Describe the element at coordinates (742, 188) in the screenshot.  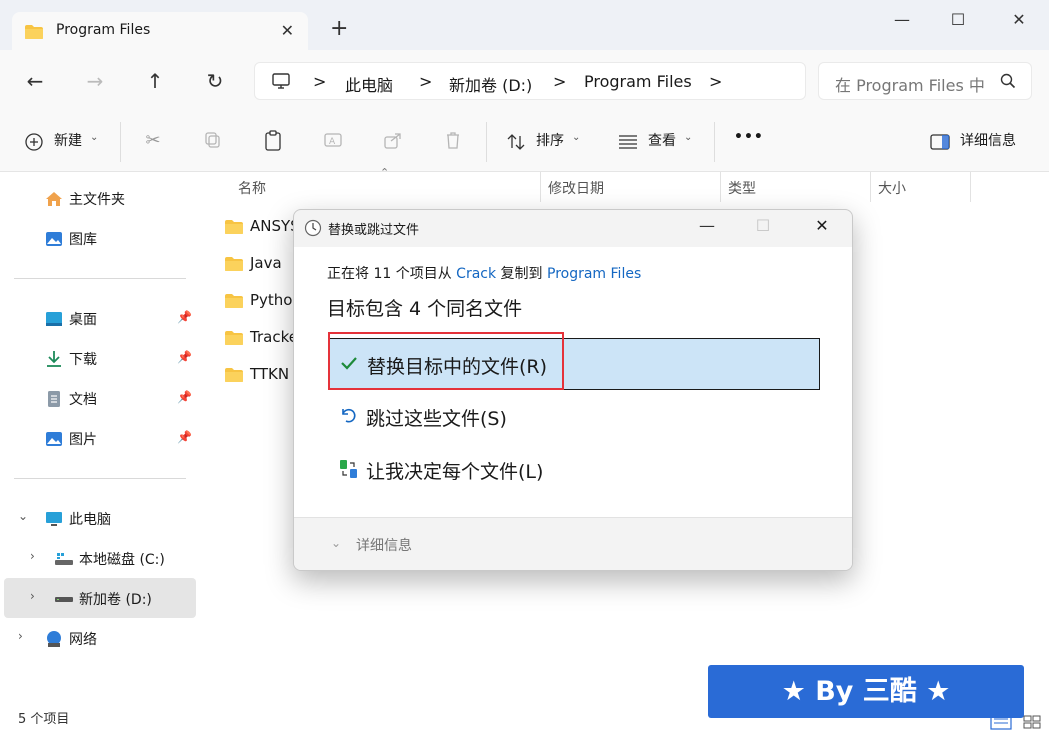
I see `column-header-type: 类型` at that location.